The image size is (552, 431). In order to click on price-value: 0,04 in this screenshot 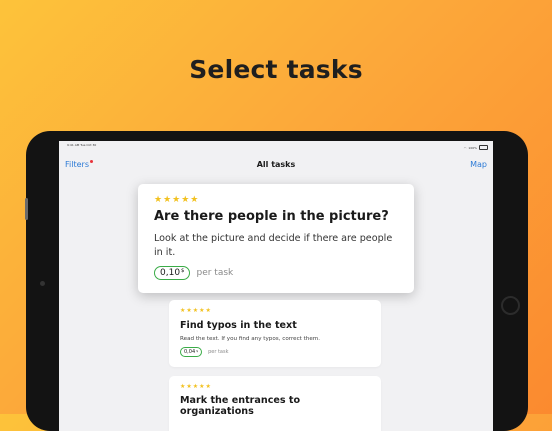, I will do `click(190, 352)`.